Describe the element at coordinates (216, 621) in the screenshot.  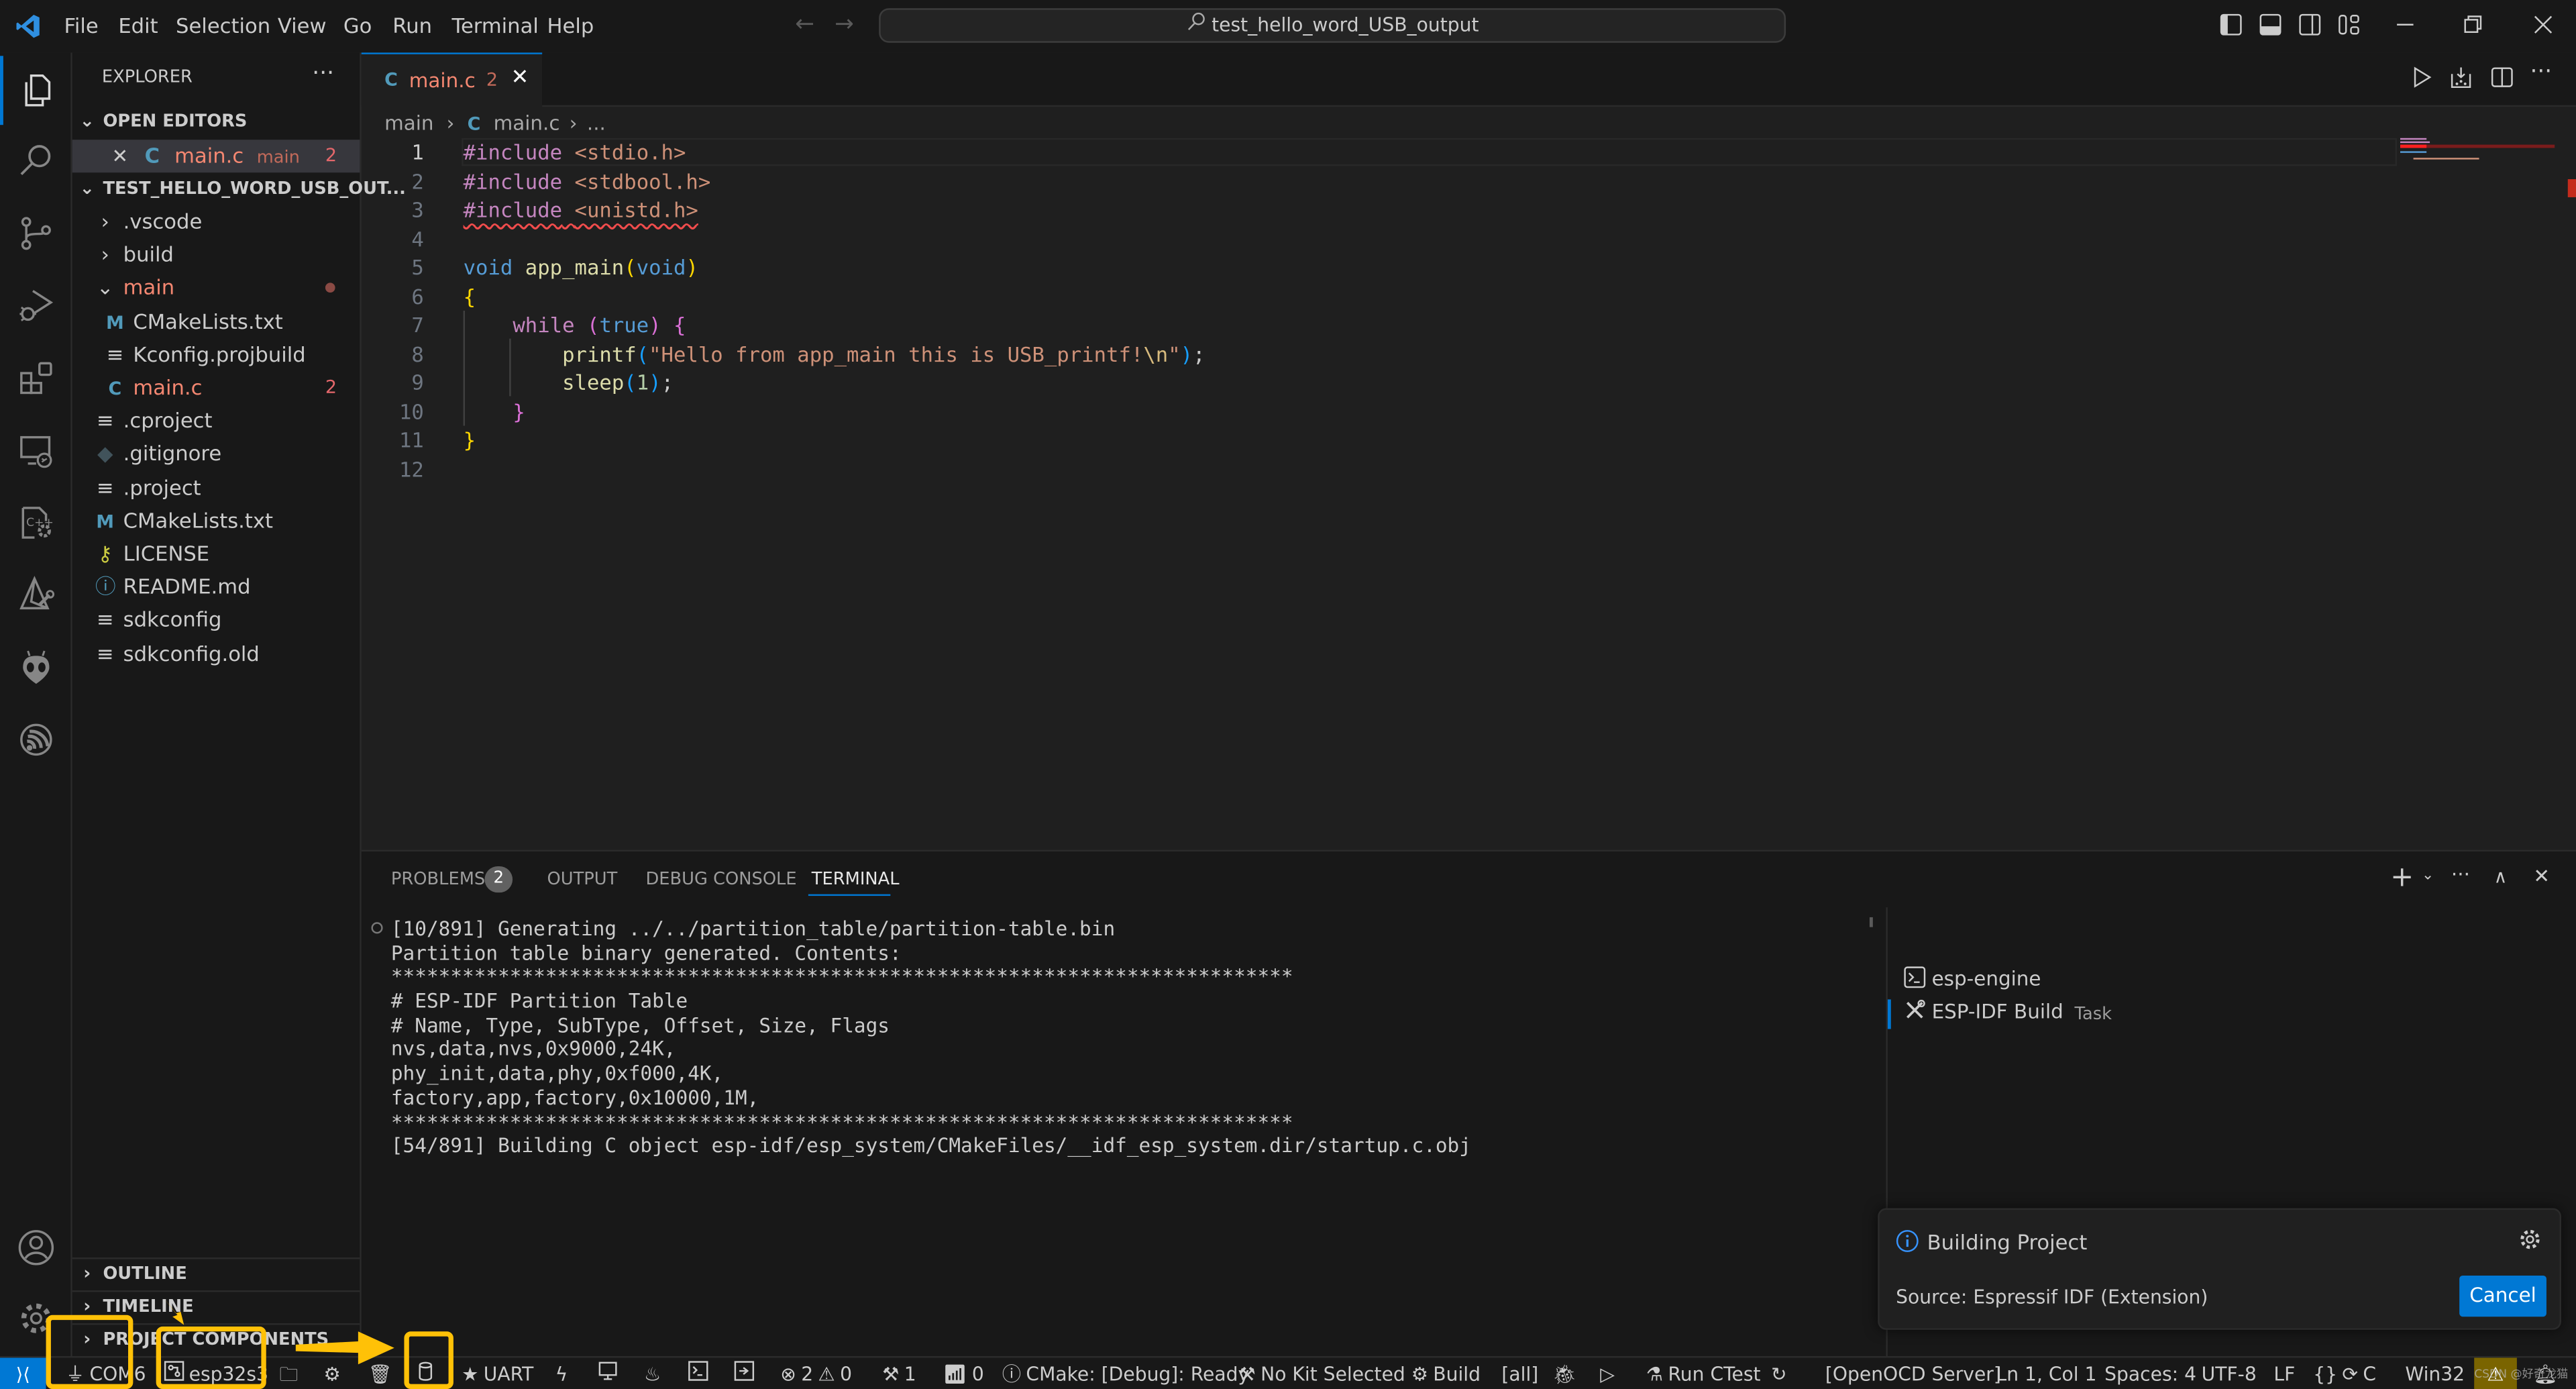
I see `tree-item: ≡ sdkconfig` at that location.